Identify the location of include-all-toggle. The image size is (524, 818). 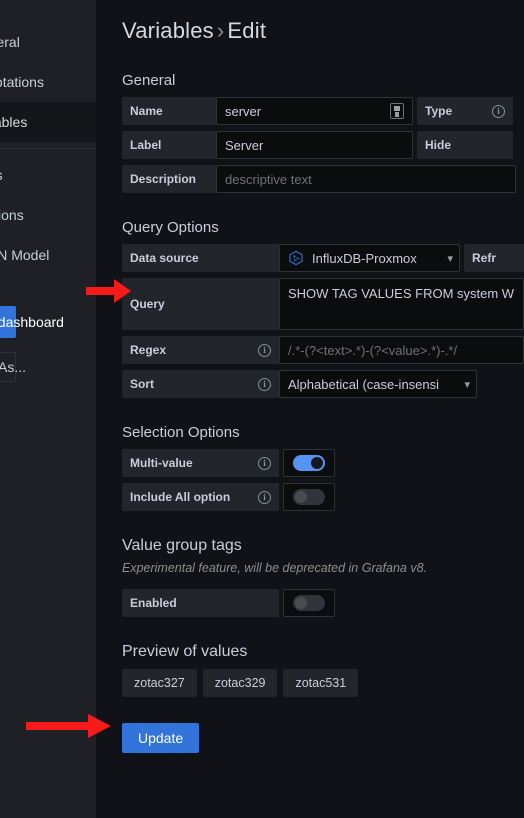
(309, 497).